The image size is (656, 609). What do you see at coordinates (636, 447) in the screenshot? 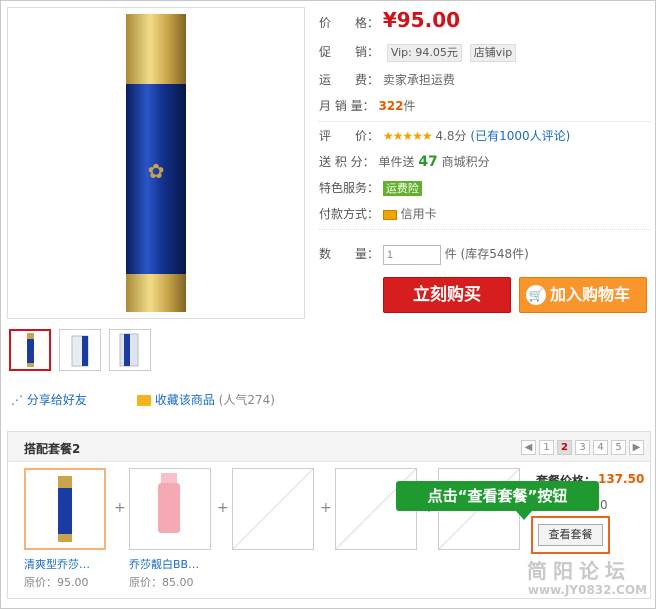
I see `pager-next-button: ▶` at bounding box center [636, 447].